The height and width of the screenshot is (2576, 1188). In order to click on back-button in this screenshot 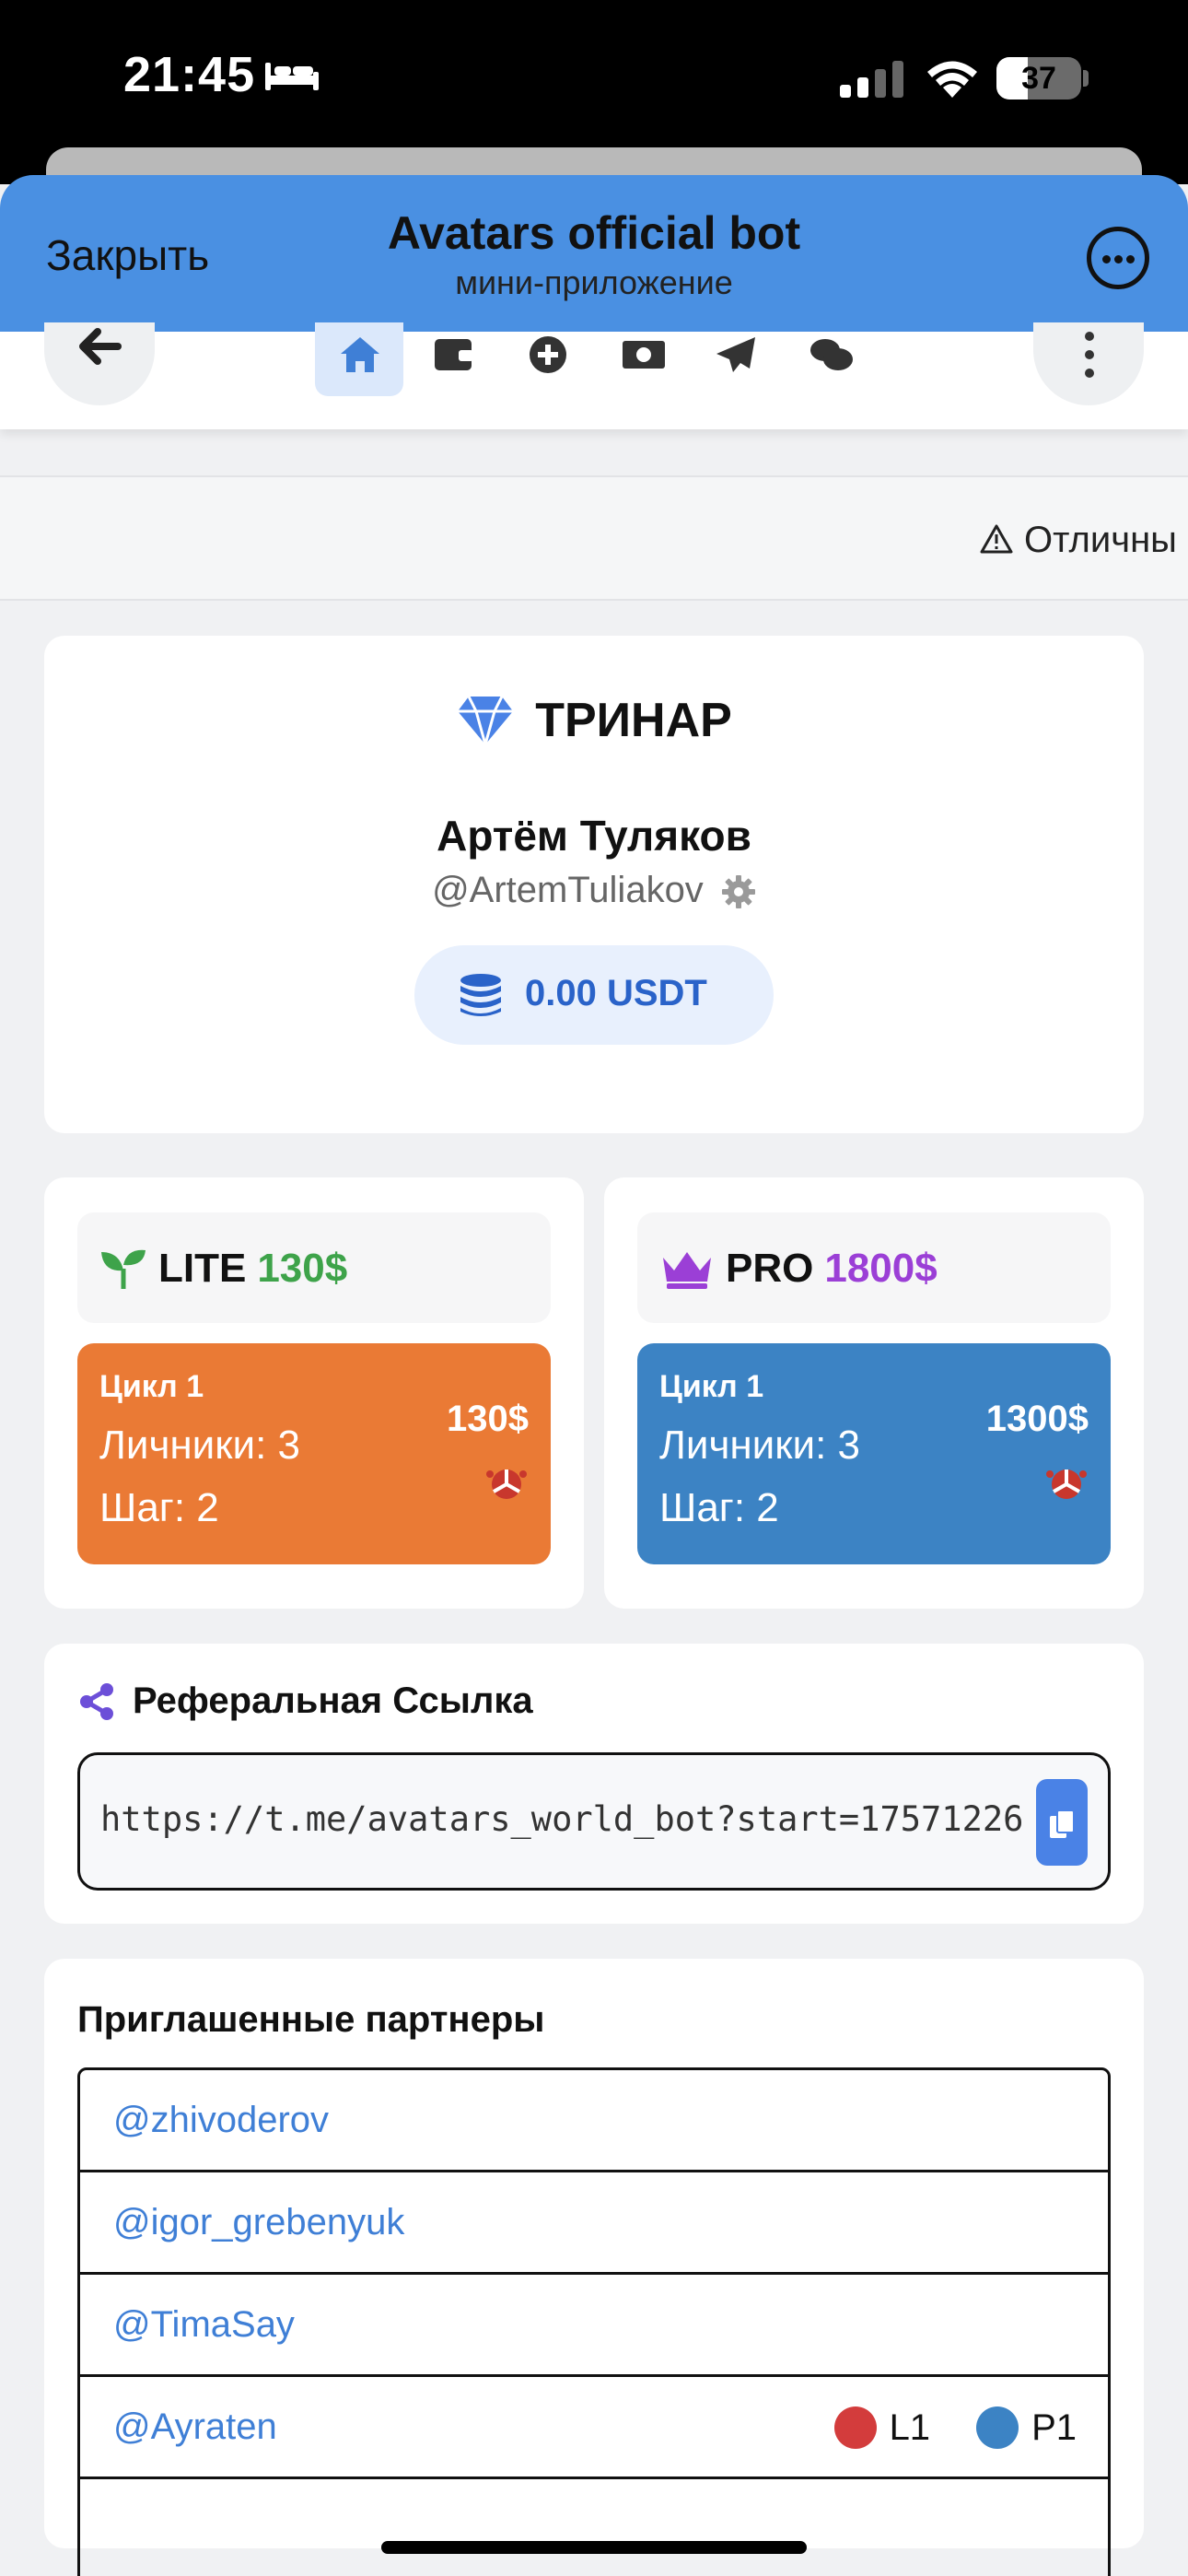, I will do `click(99, 363)`.